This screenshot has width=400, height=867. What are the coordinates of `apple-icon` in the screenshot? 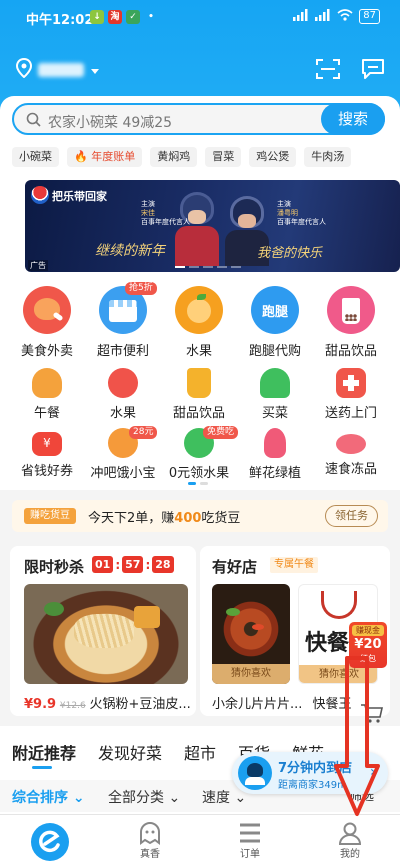 It's located at (123, 383).